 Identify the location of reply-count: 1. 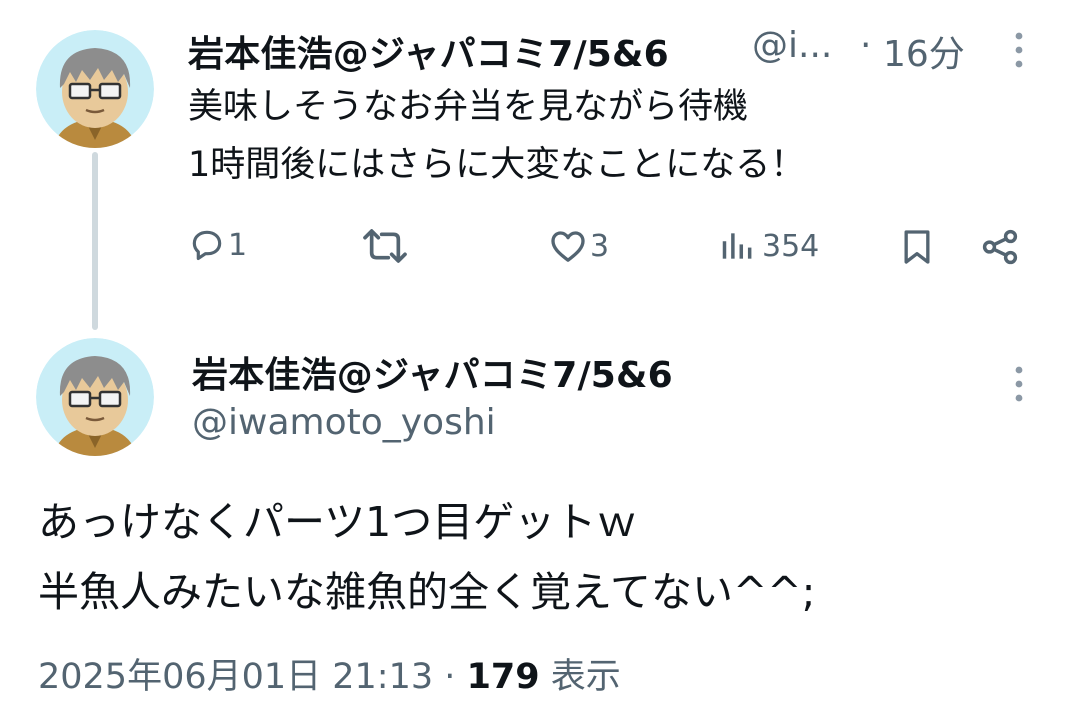
(238, 245).